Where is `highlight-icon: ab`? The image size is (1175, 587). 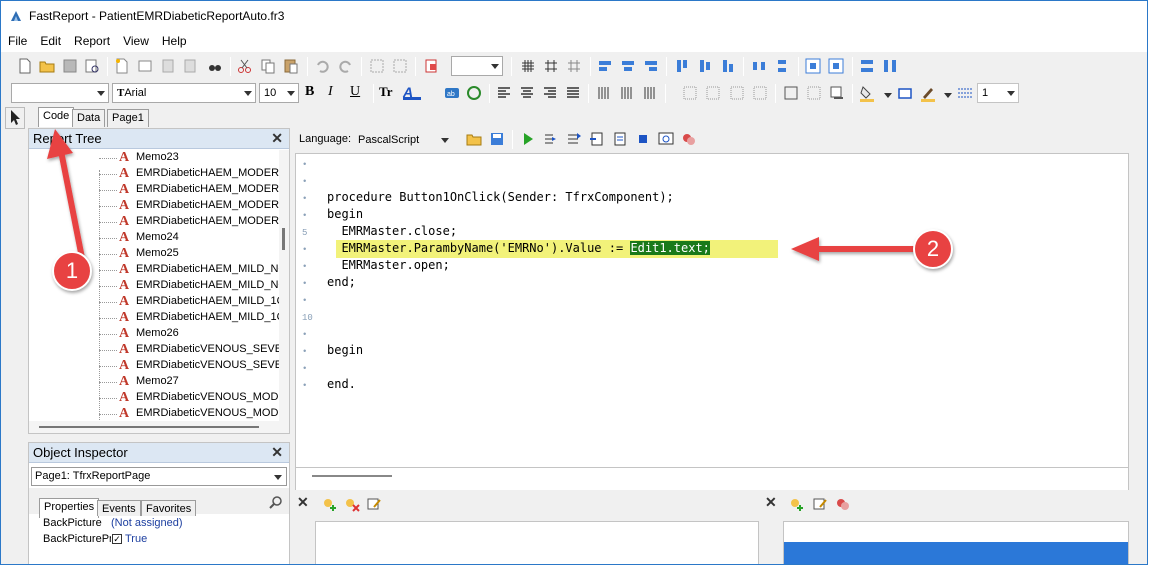
highlight-icon: ab is located at coordinates (452, 93).